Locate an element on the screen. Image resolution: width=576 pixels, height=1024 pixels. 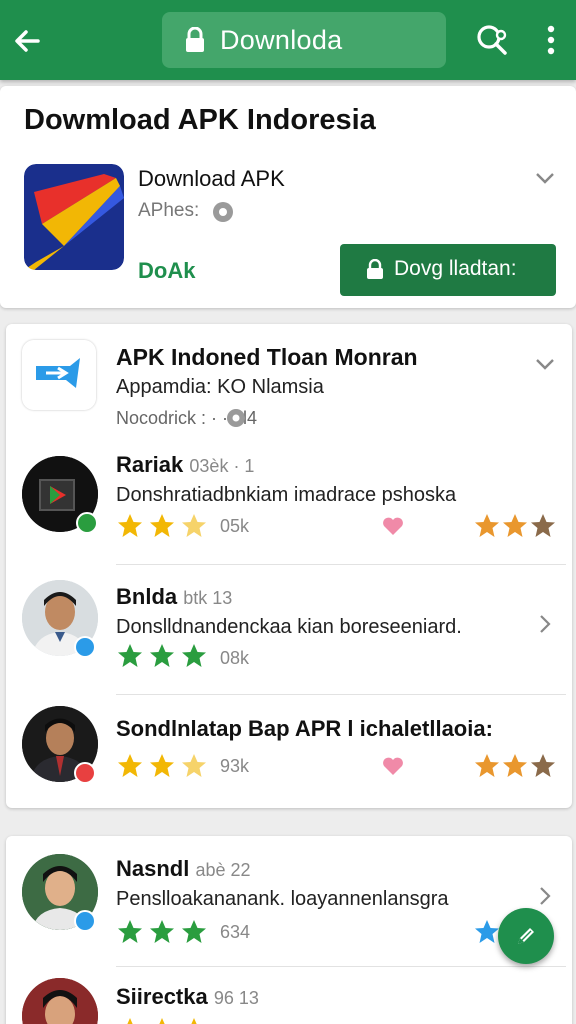
url-bar: Downloda is located at coordinates (304, 40).